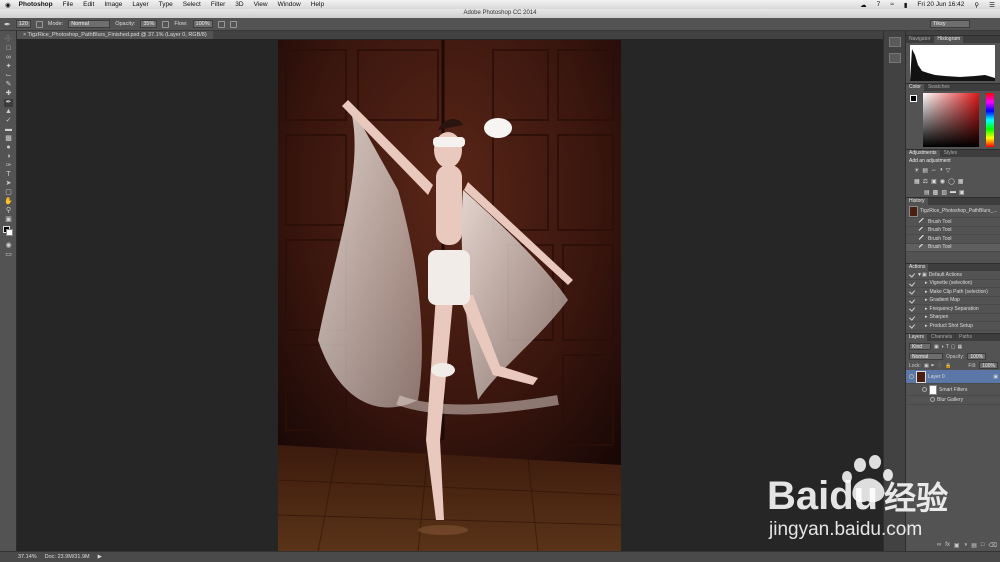 This screenshot has width=1000, height=562. Describe the element at coordinates (953, 275) in the screenshot. I see `action-set: ▼▣ Default Actions` at that location.